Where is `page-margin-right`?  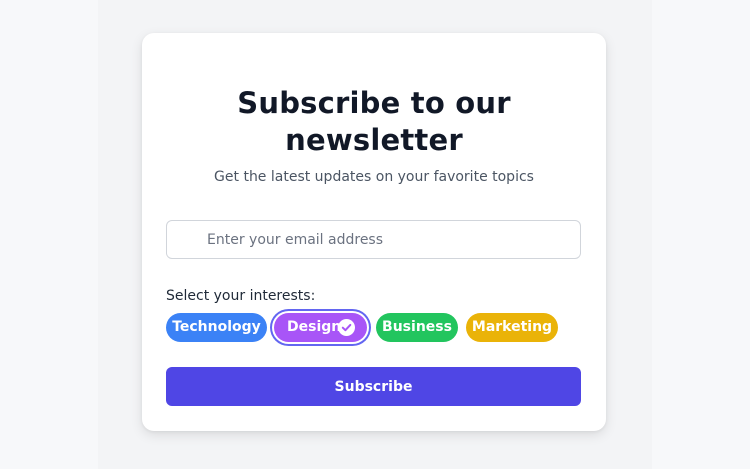
page-margin-right is located at coordinates (701, 234).